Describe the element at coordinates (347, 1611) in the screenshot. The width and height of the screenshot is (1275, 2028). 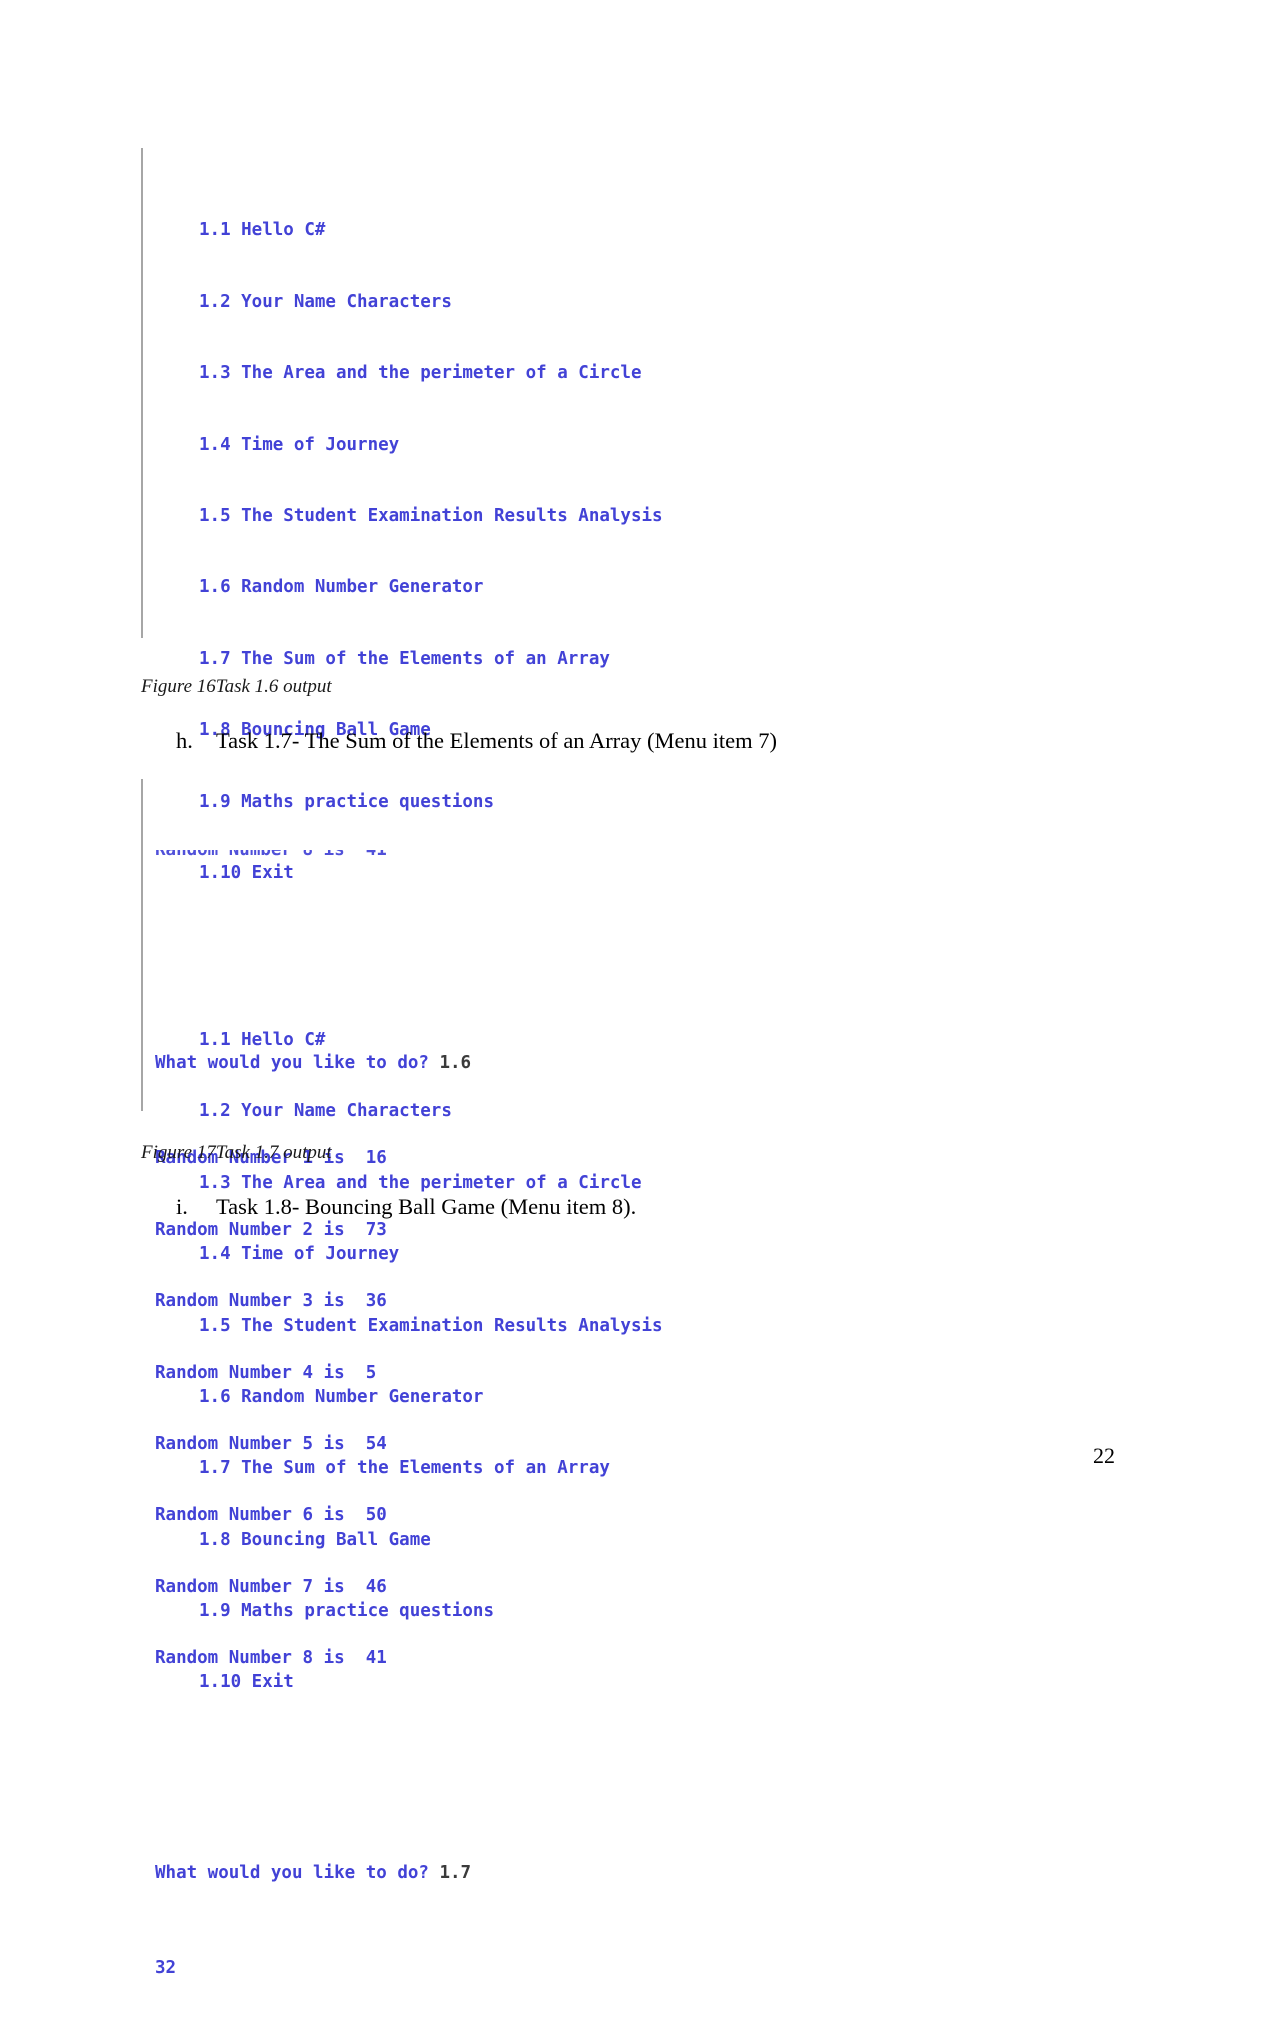
I see `menu-item-line: 1.9 Maths practice questions` at that location.